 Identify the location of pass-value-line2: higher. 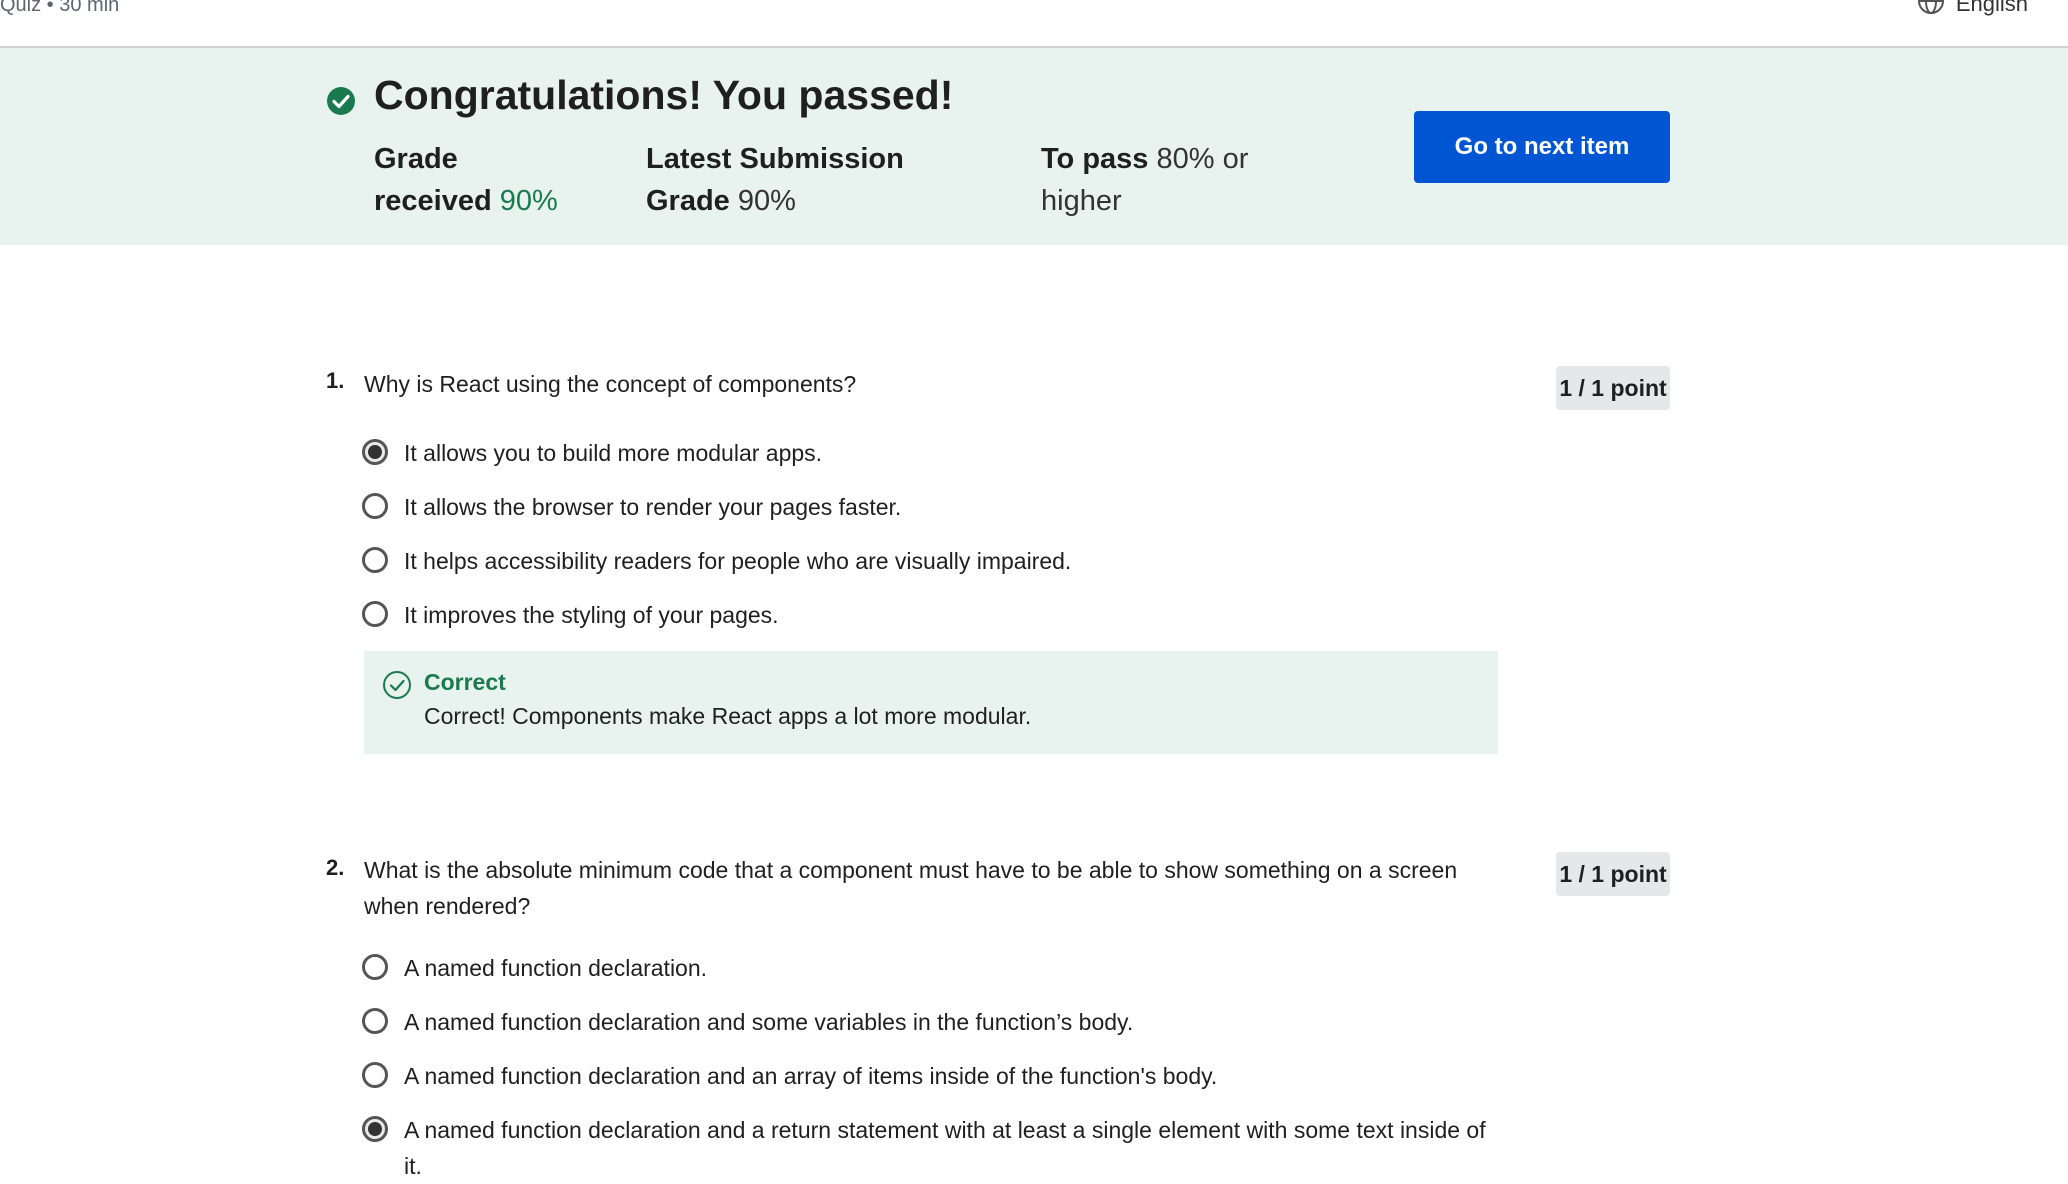
(1081, 201).